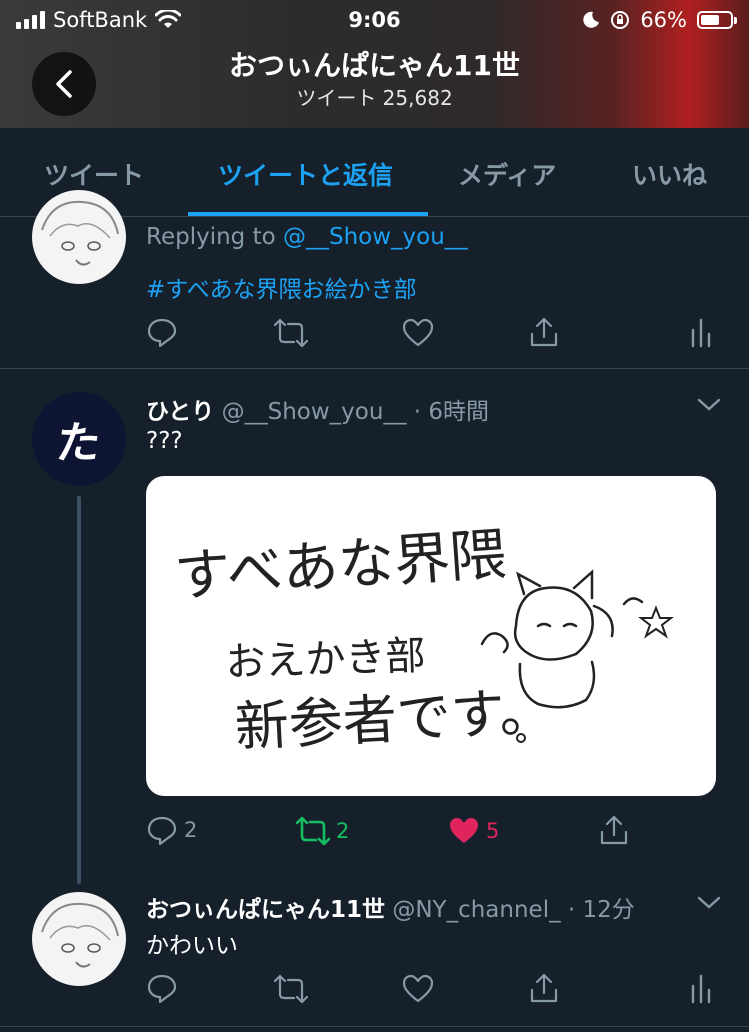 The width and height of the screenshot is (749, 1032). I want to click on tweet-text: ???, so click(164, 441).